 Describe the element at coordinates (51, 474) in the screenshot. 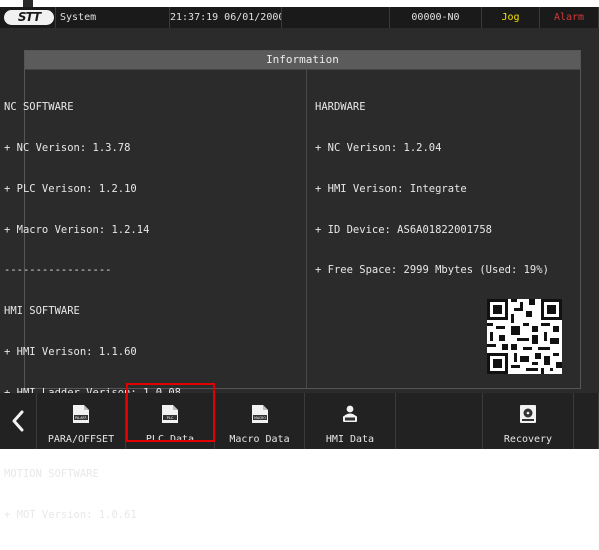

I see `info-line: MOTION SOFTWARE` at that location.